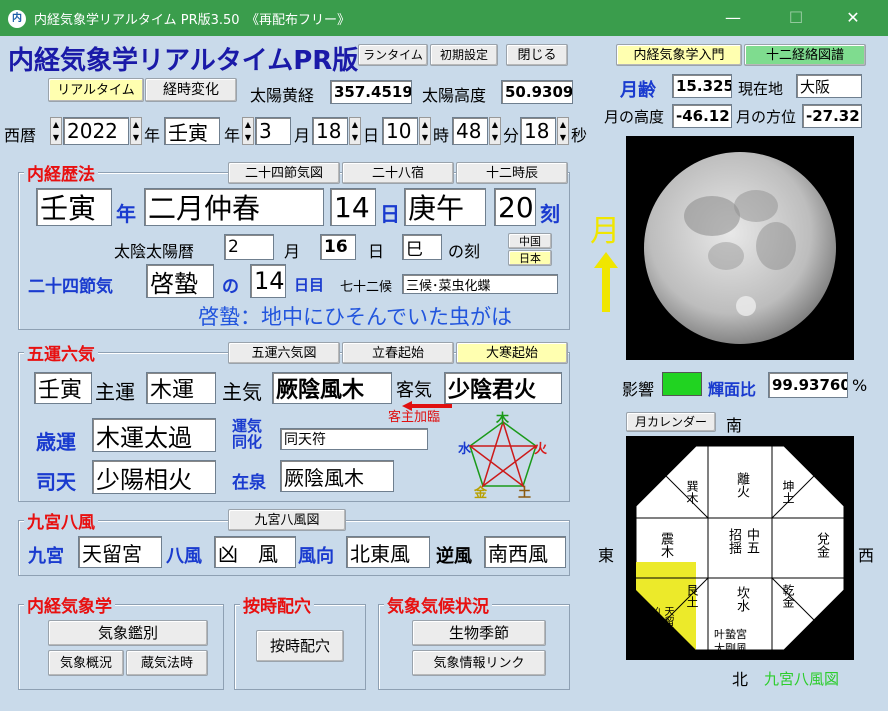  I want to click on main-yun-field: 木運, so click(181, 388).